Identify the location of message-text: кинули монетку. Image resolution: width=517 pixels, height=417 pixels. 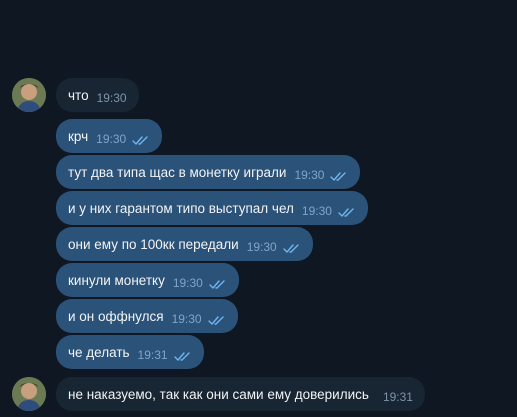
(116, 280).